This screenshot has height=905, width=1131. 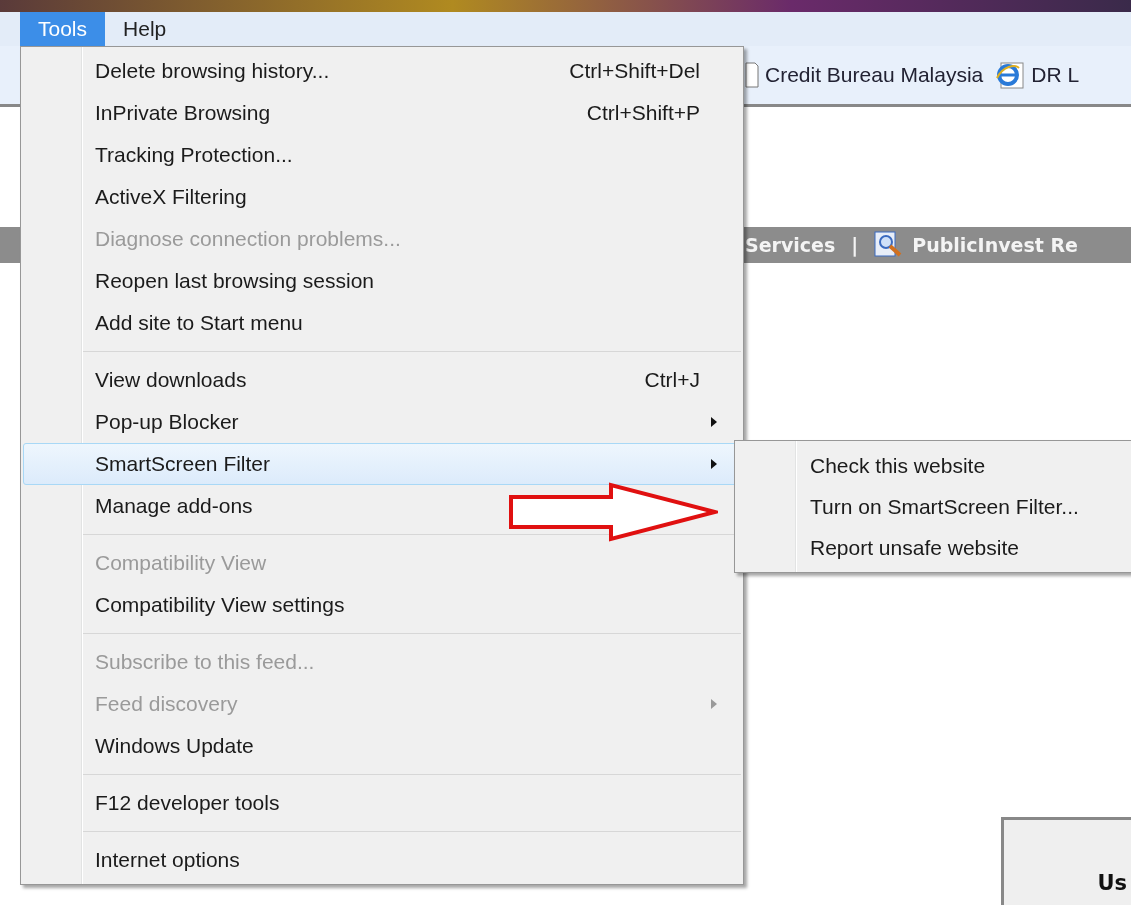 I want to click on document-icon, so click(x=752, y=75).